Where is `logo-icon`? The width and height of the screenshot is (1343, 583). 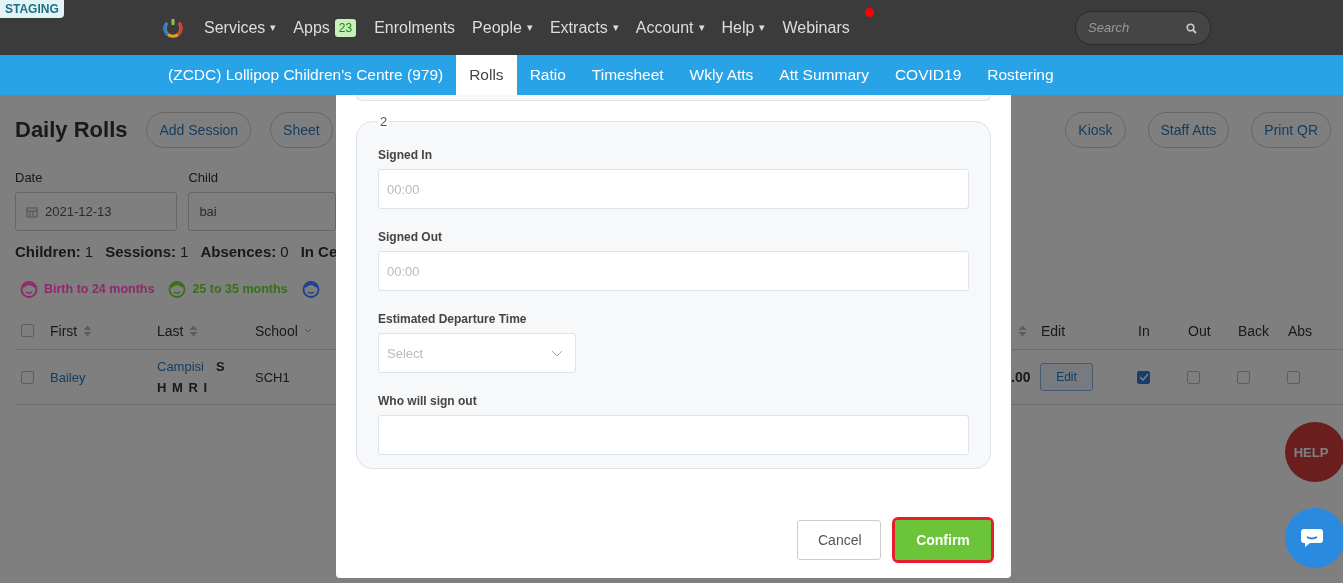
logo-icon is located at coordinates (173, 27).